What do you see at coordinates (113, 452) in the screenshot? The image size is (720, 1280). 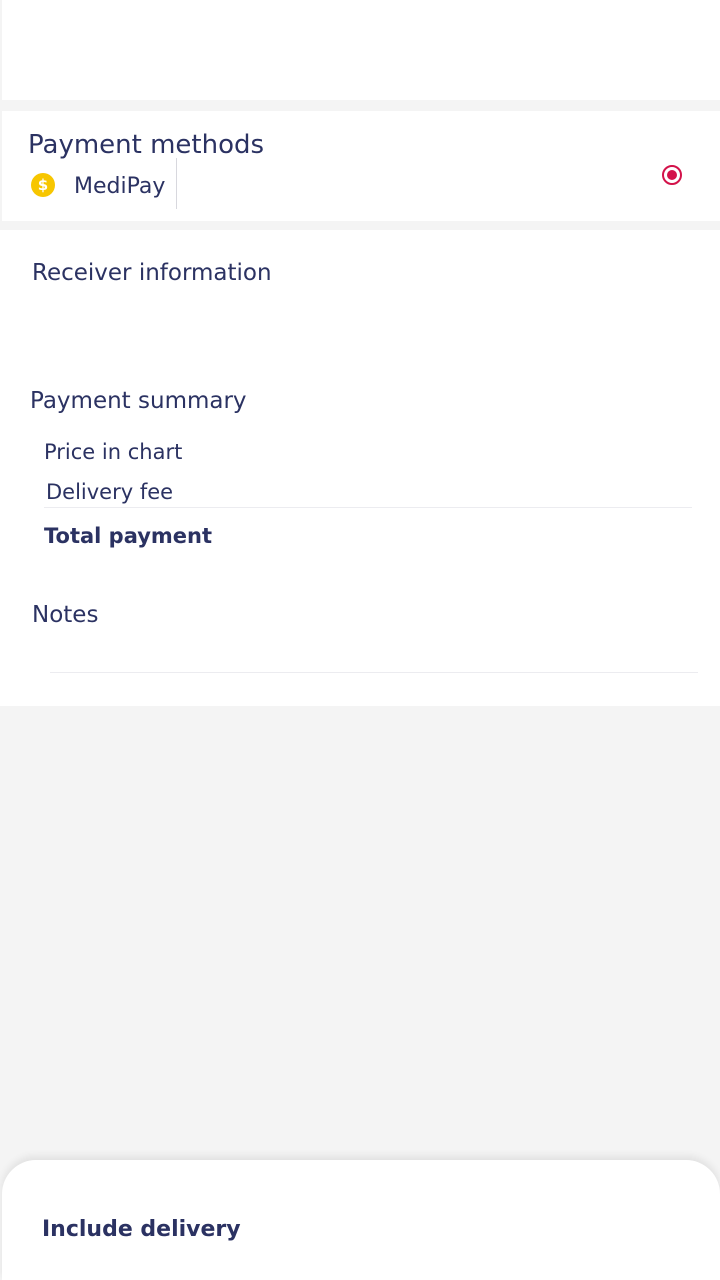 I see `price-in-chart-label: Price in chart` at bounding box center [113, 452].